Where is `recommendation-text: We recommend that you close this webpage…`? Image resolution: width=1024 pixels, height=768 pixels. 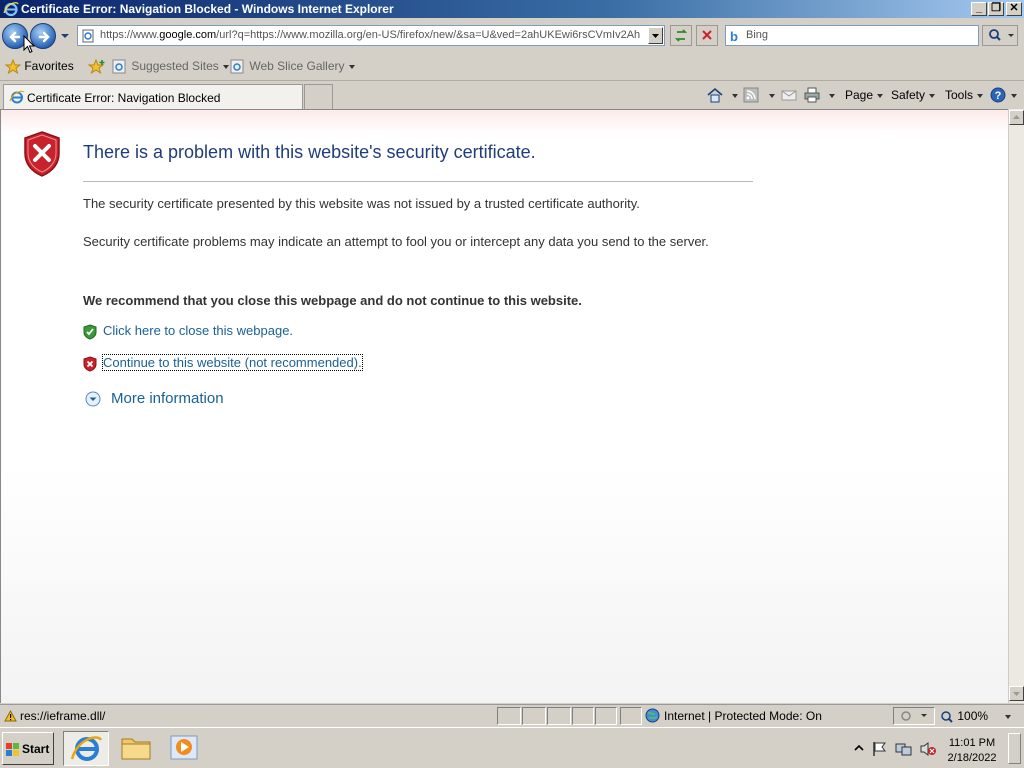 recommendation-text: We recommend that you close this webpage… is located at coordinates (332, 300).